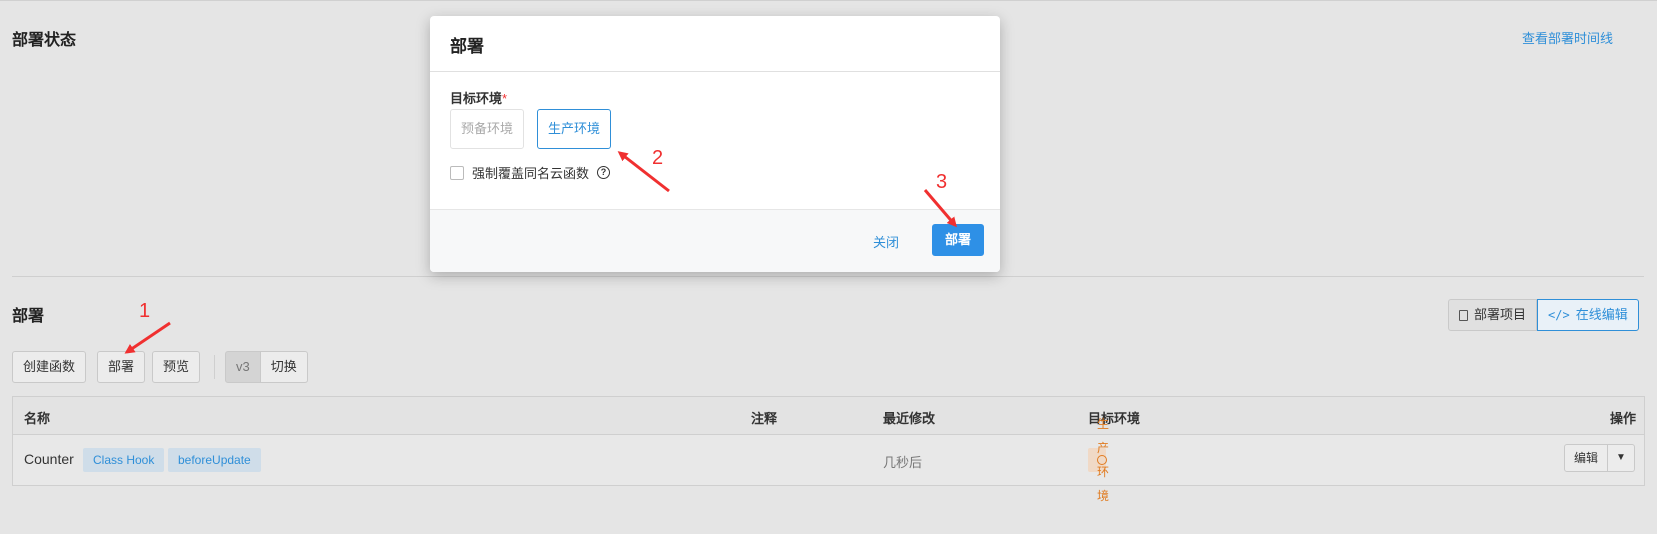 The height and width of the screenshot is (534, 1657). What do you see at coordinates (145, 311) in the screenshot?
I see `annotation-1: 1` at bounding box center [145, 311].